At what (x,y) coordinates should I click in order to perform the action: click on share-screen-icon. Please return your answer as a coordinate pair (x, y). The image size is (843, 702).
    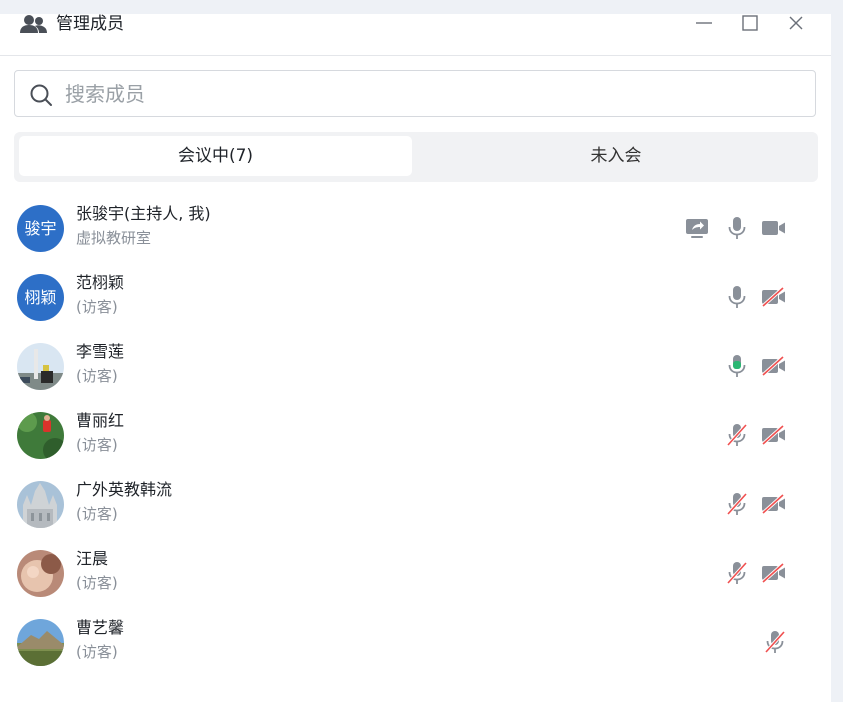
    Looking at the image, I should click on (697, 228).